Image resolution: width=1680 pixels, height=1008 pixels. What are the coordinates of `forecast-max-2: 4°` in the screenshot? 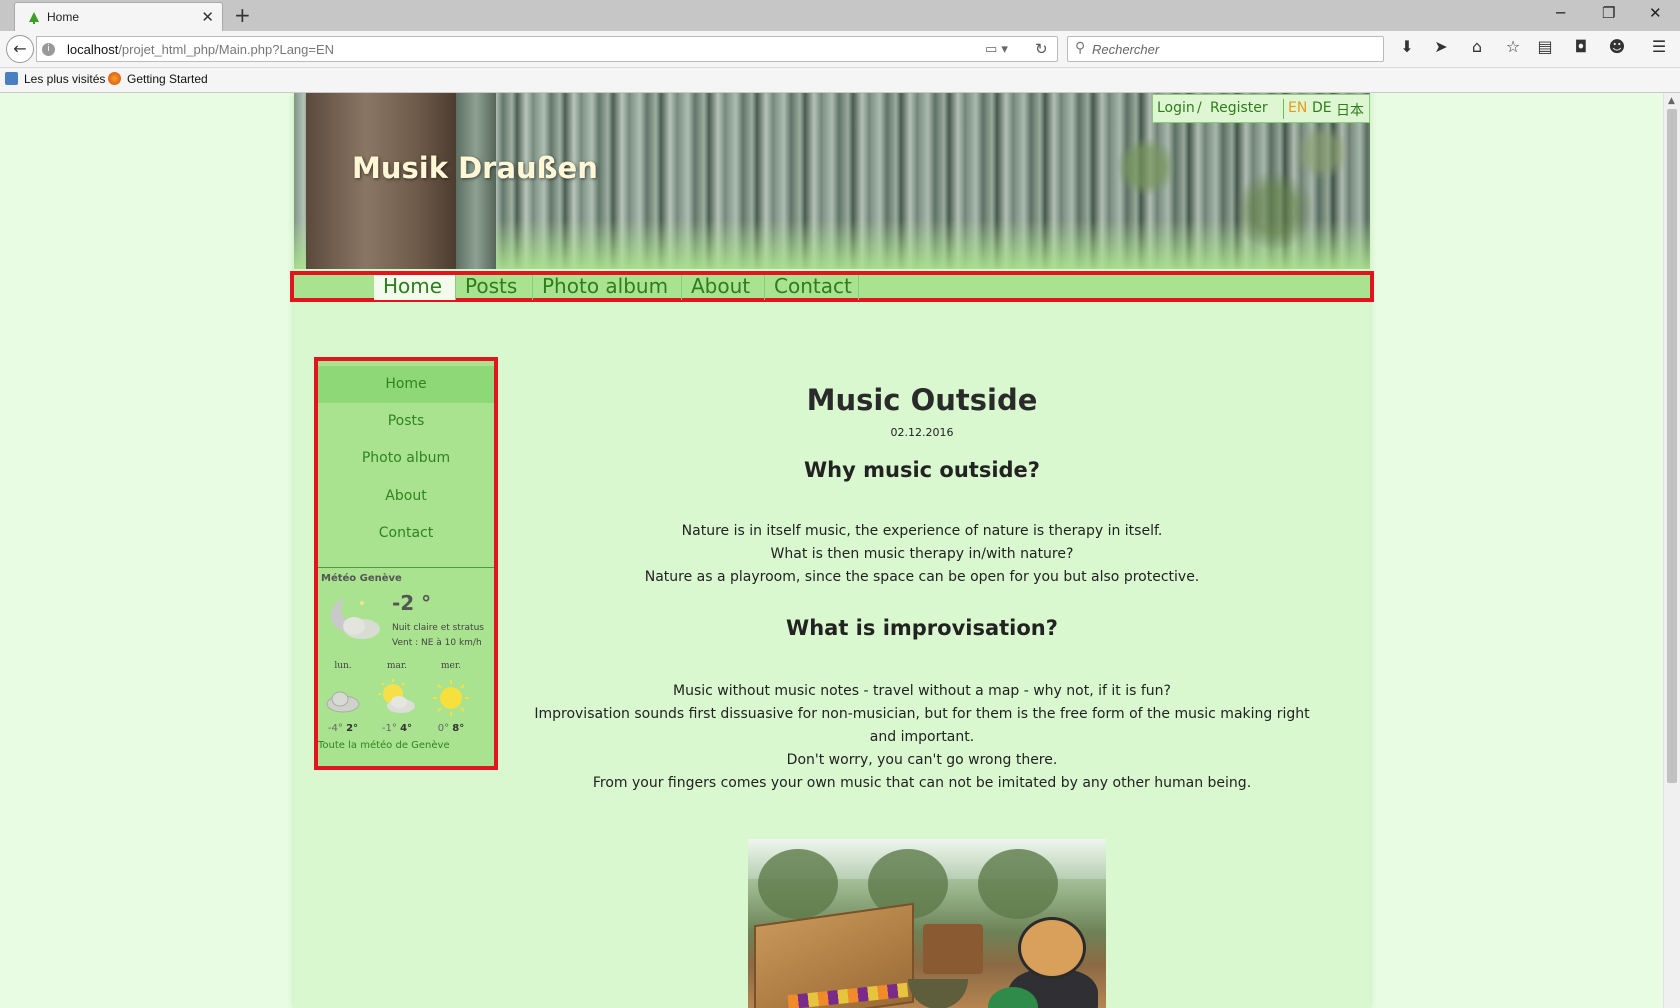 It's located at (406, 728).